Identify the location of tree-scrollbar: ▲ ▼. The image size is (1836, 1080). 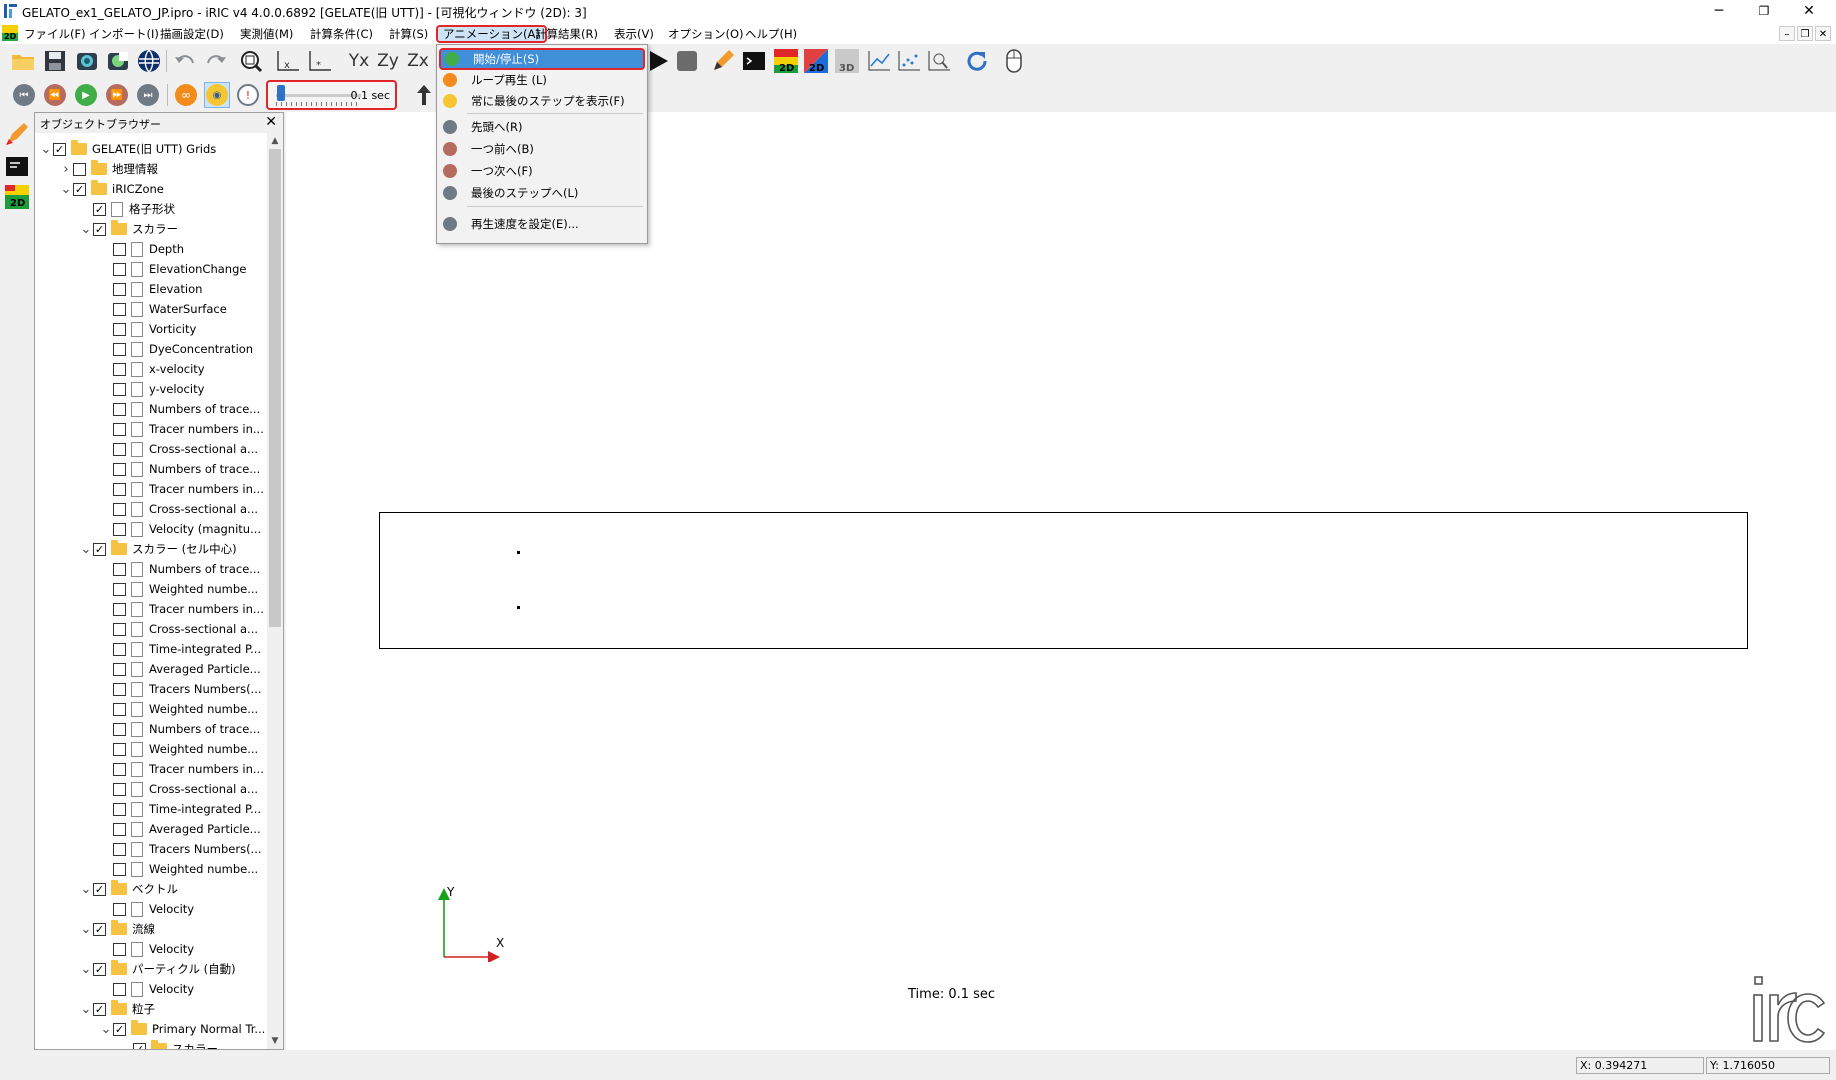
(275, 591).